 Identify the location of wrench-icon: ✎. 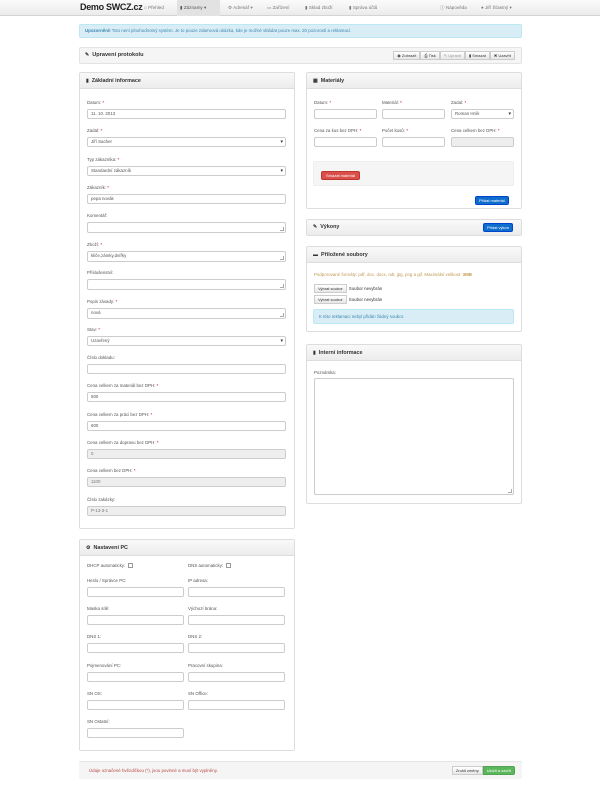
(315, 227).